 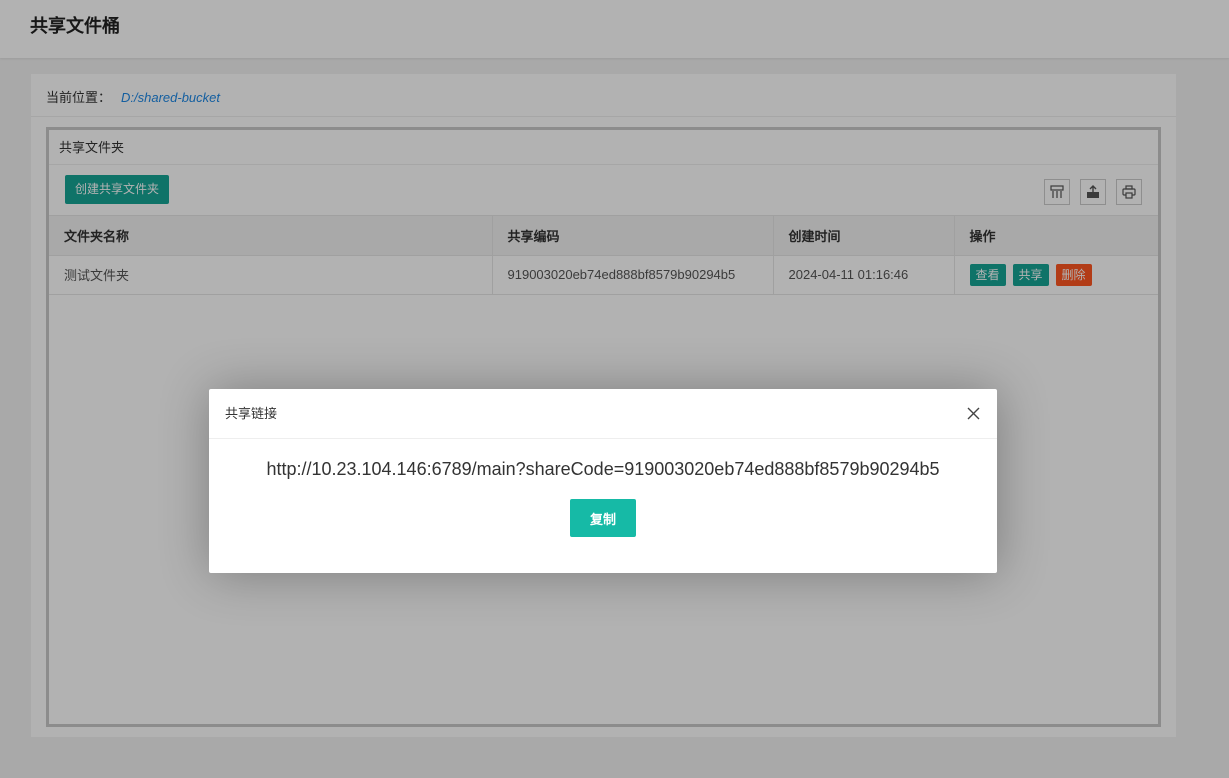 What do you see at coordinates (251, 413) in the screenshot?
I see `dialog-title: 共享链接` at bounding box center [251, 413].